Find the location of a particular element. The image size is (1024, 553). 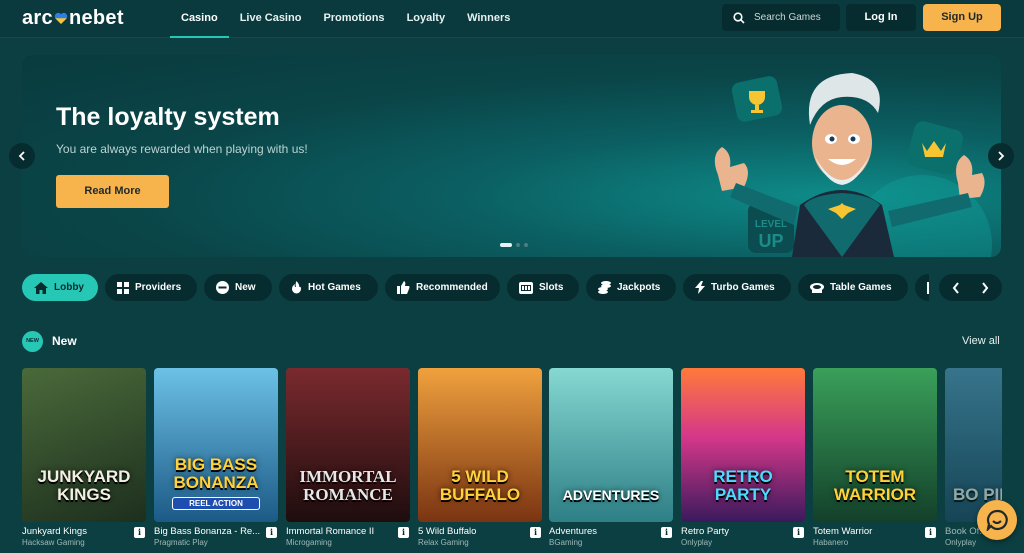

brand-logo: arc nebet is located at coordinates (73, 18).